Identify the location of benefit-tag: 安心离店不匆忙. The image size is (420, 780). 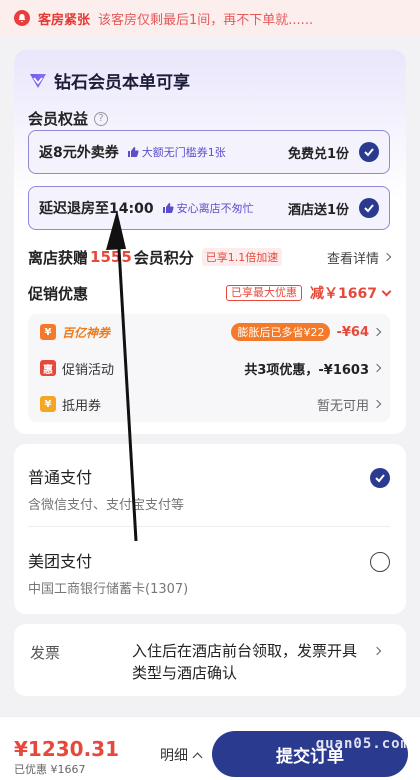
(208, 208).